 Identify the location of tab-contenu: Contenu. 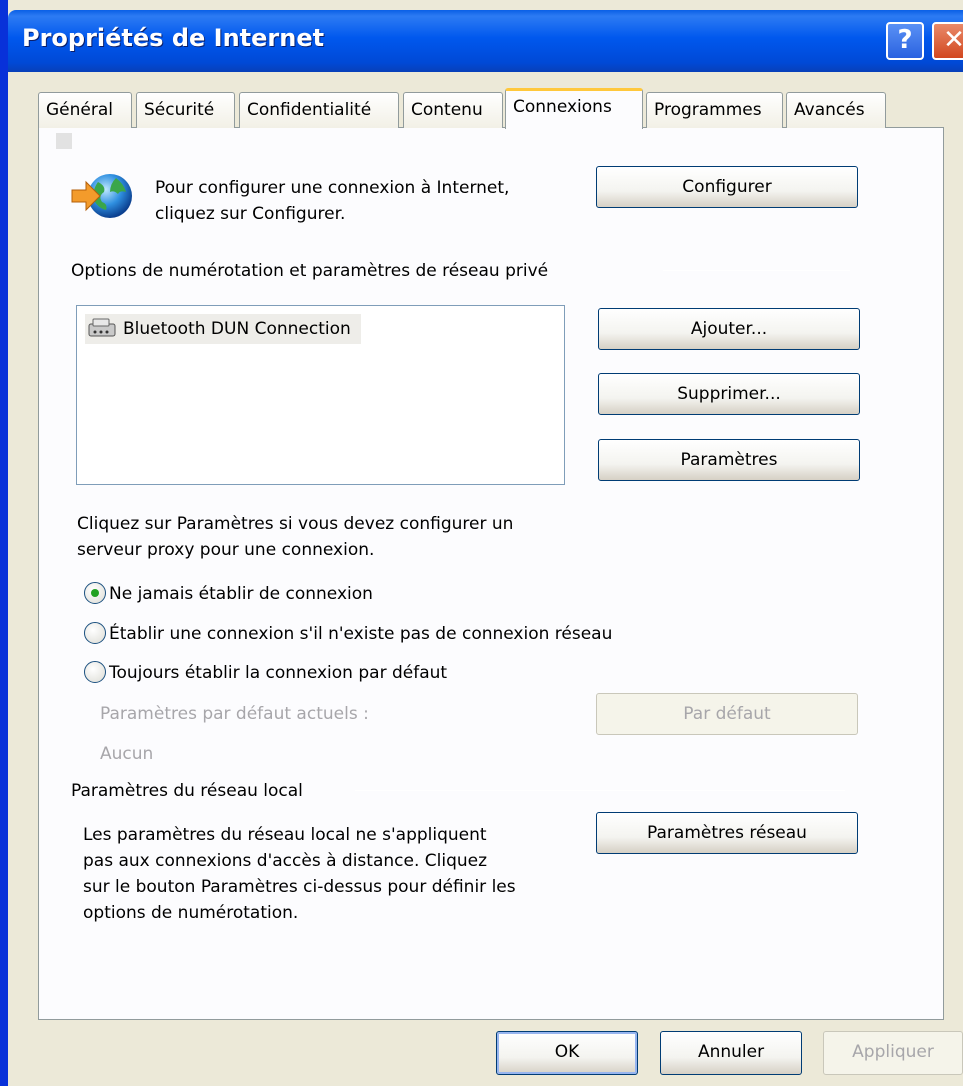
(453, 110).